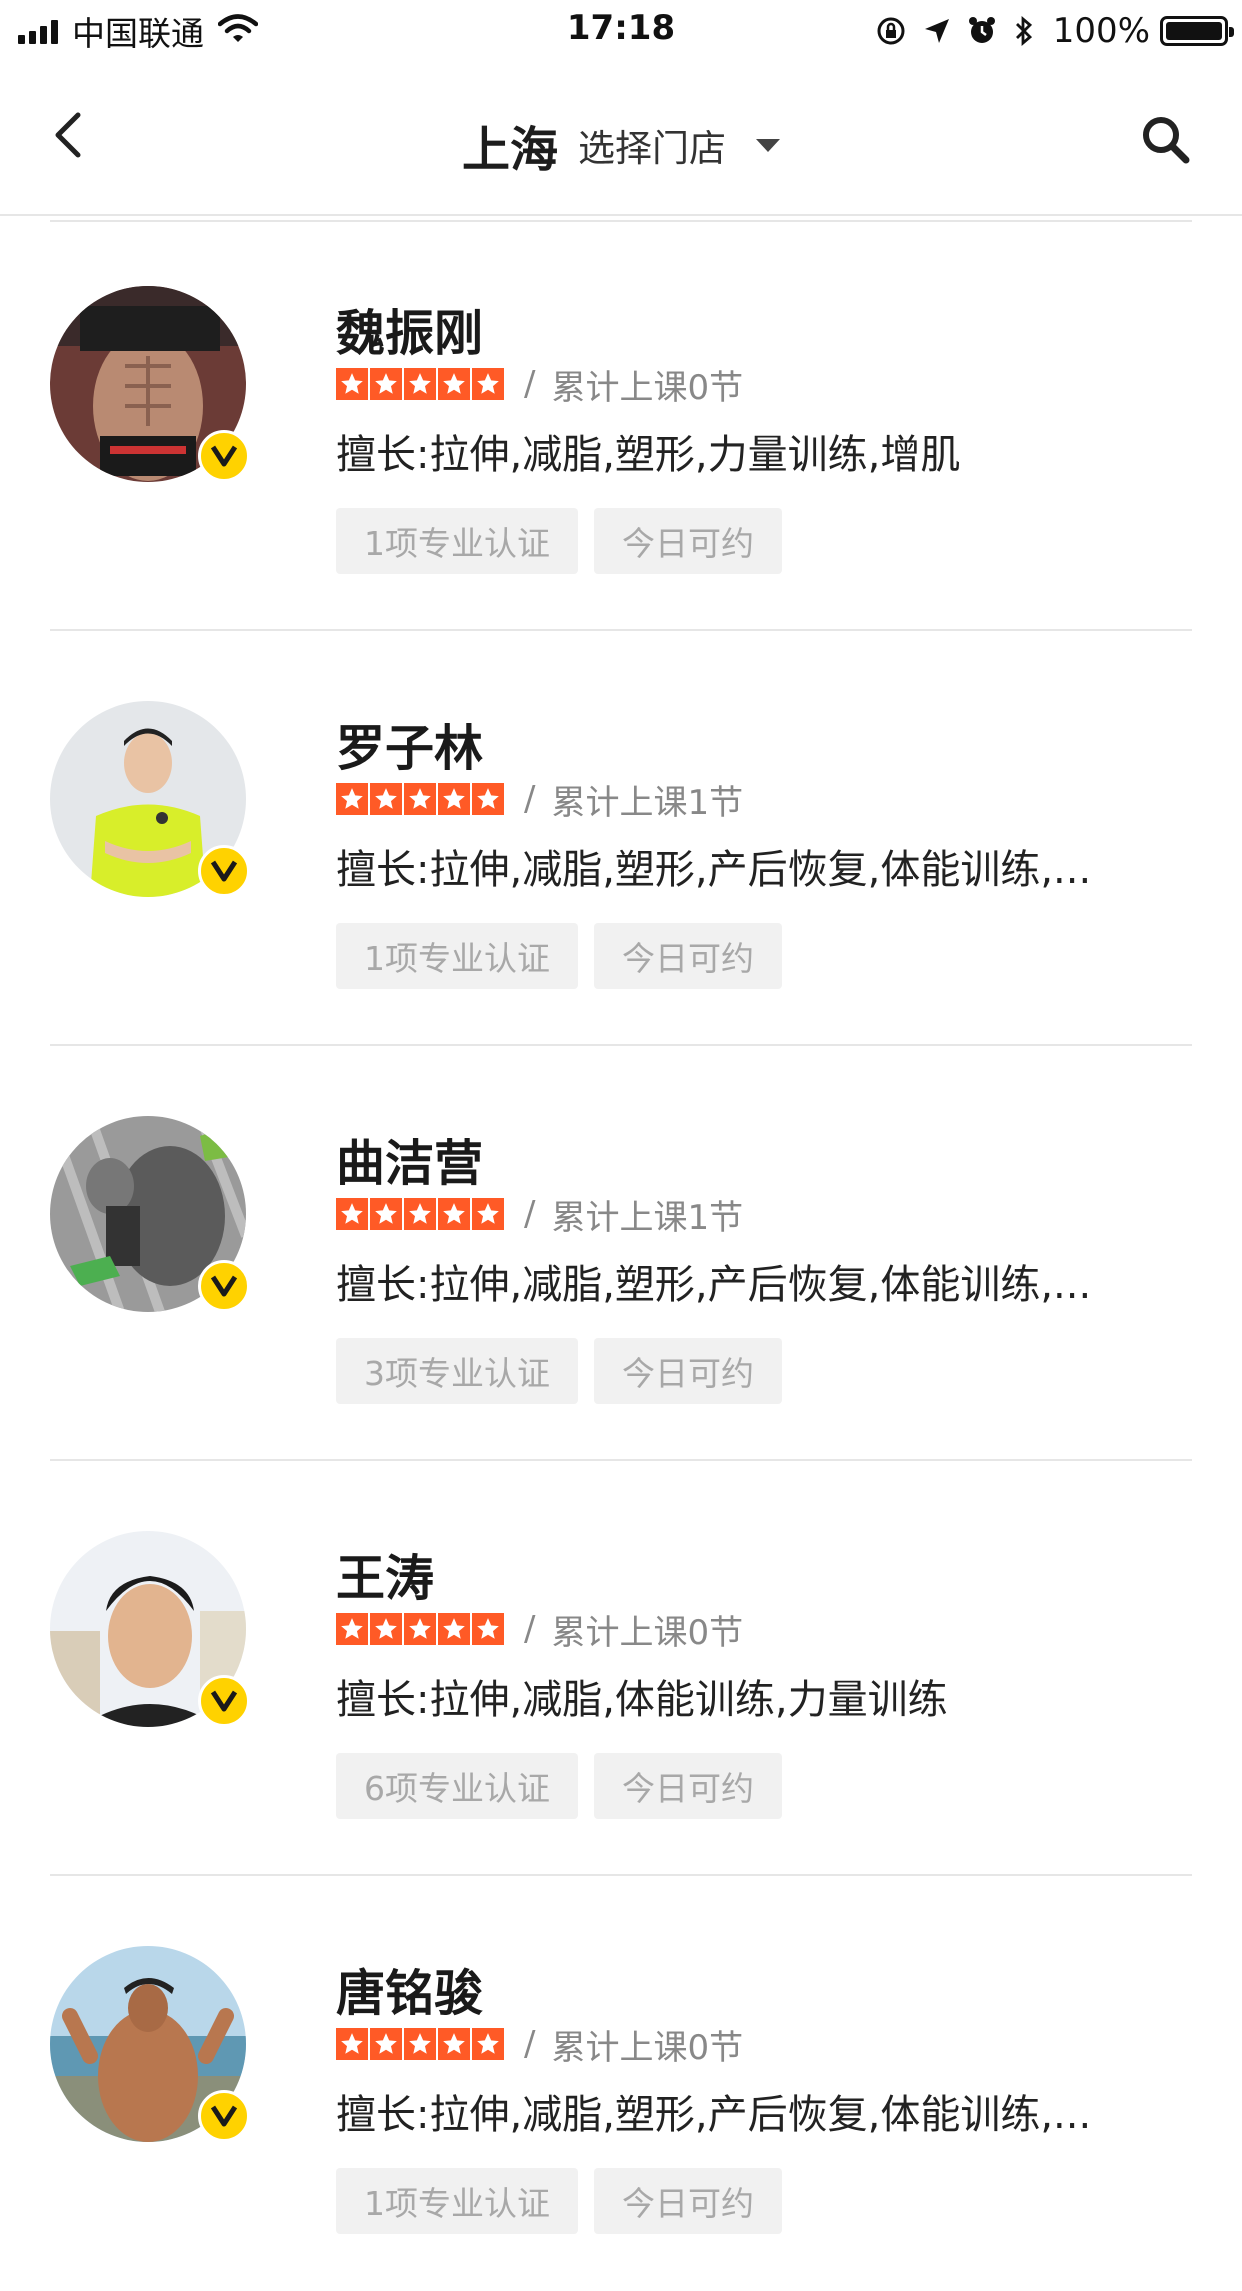 The height and width of the screenshot is (2291, 1242). What do you see at coordinates (1197, 31) in the screenshot?
I see `battery-icon` at bounding box center [1197, 31].